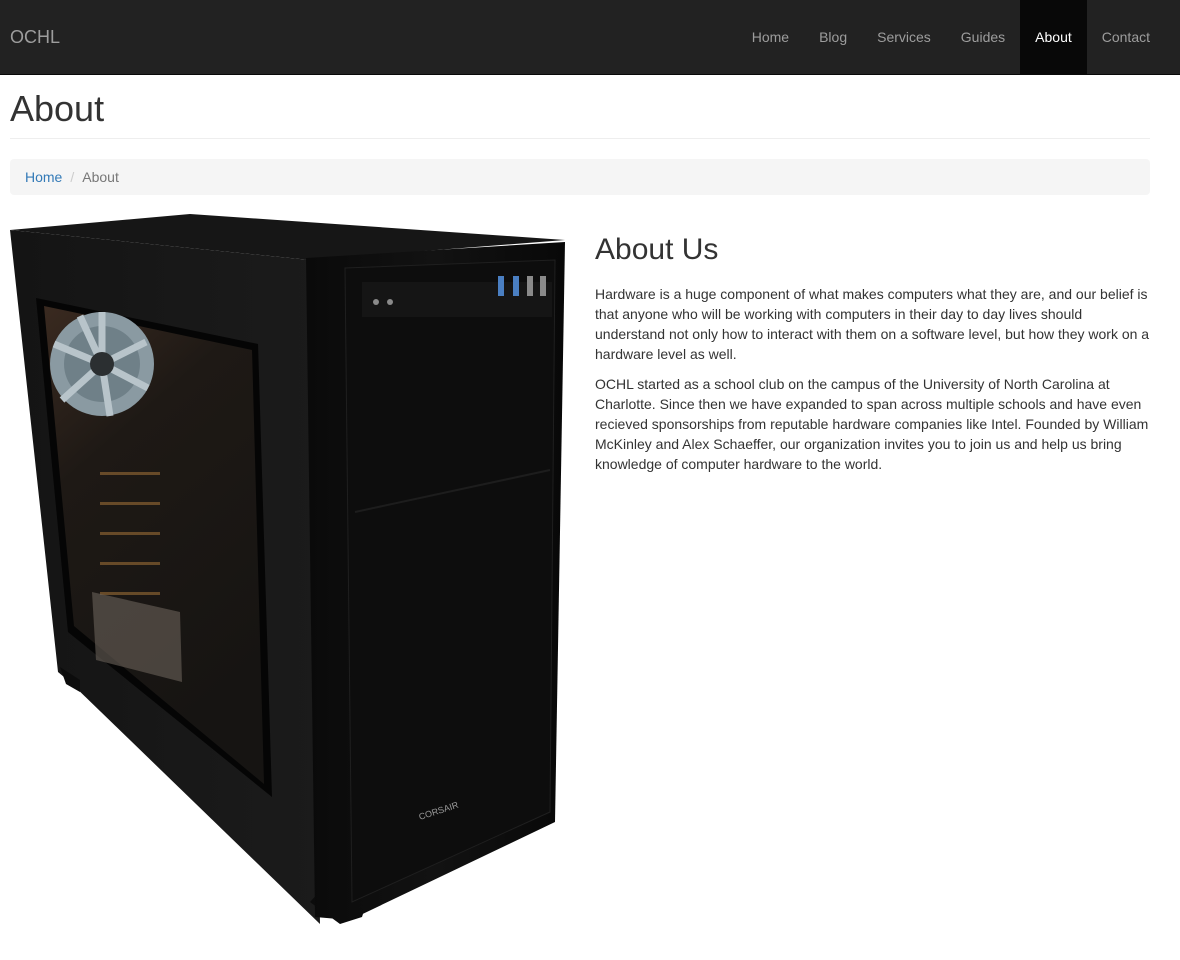  I want to click on breadcrumb-current: About, so click(100, 177).